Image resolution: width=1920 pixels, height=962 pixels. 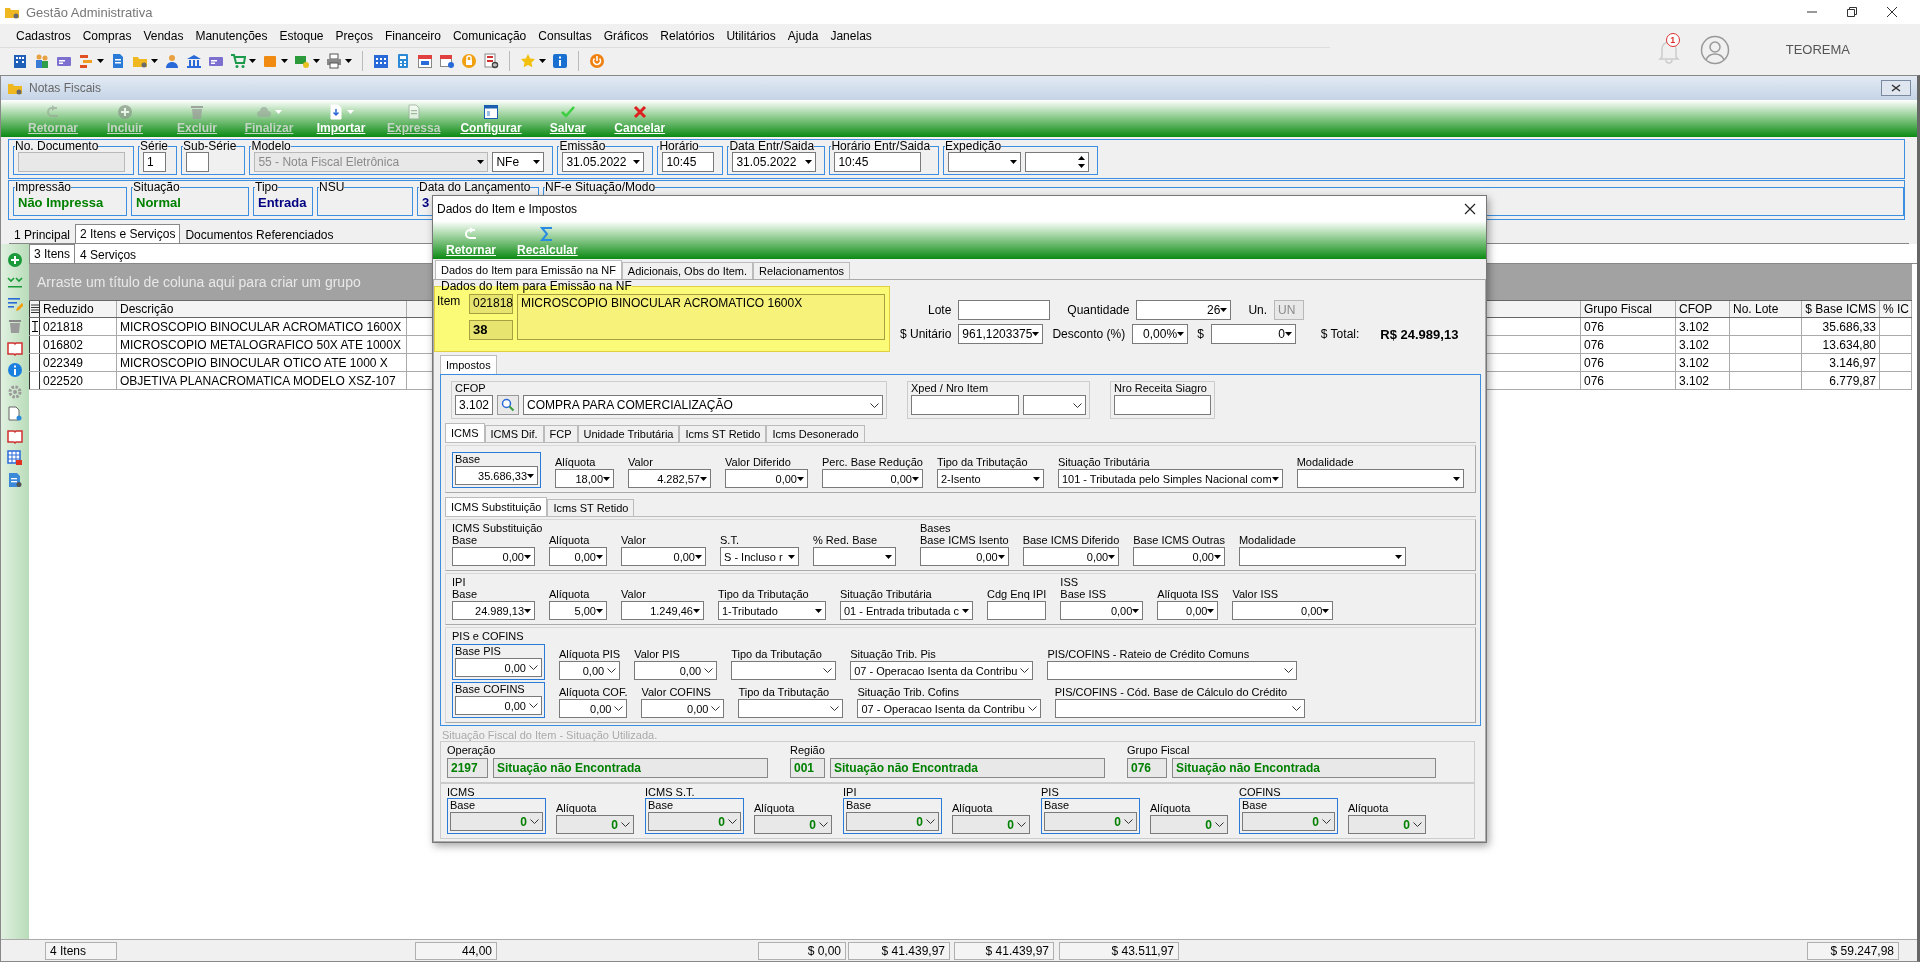 What do you see at coordinates (468, 364) in the screenshot?
I see `tab: Impostos` at bounding box center [468, 364].